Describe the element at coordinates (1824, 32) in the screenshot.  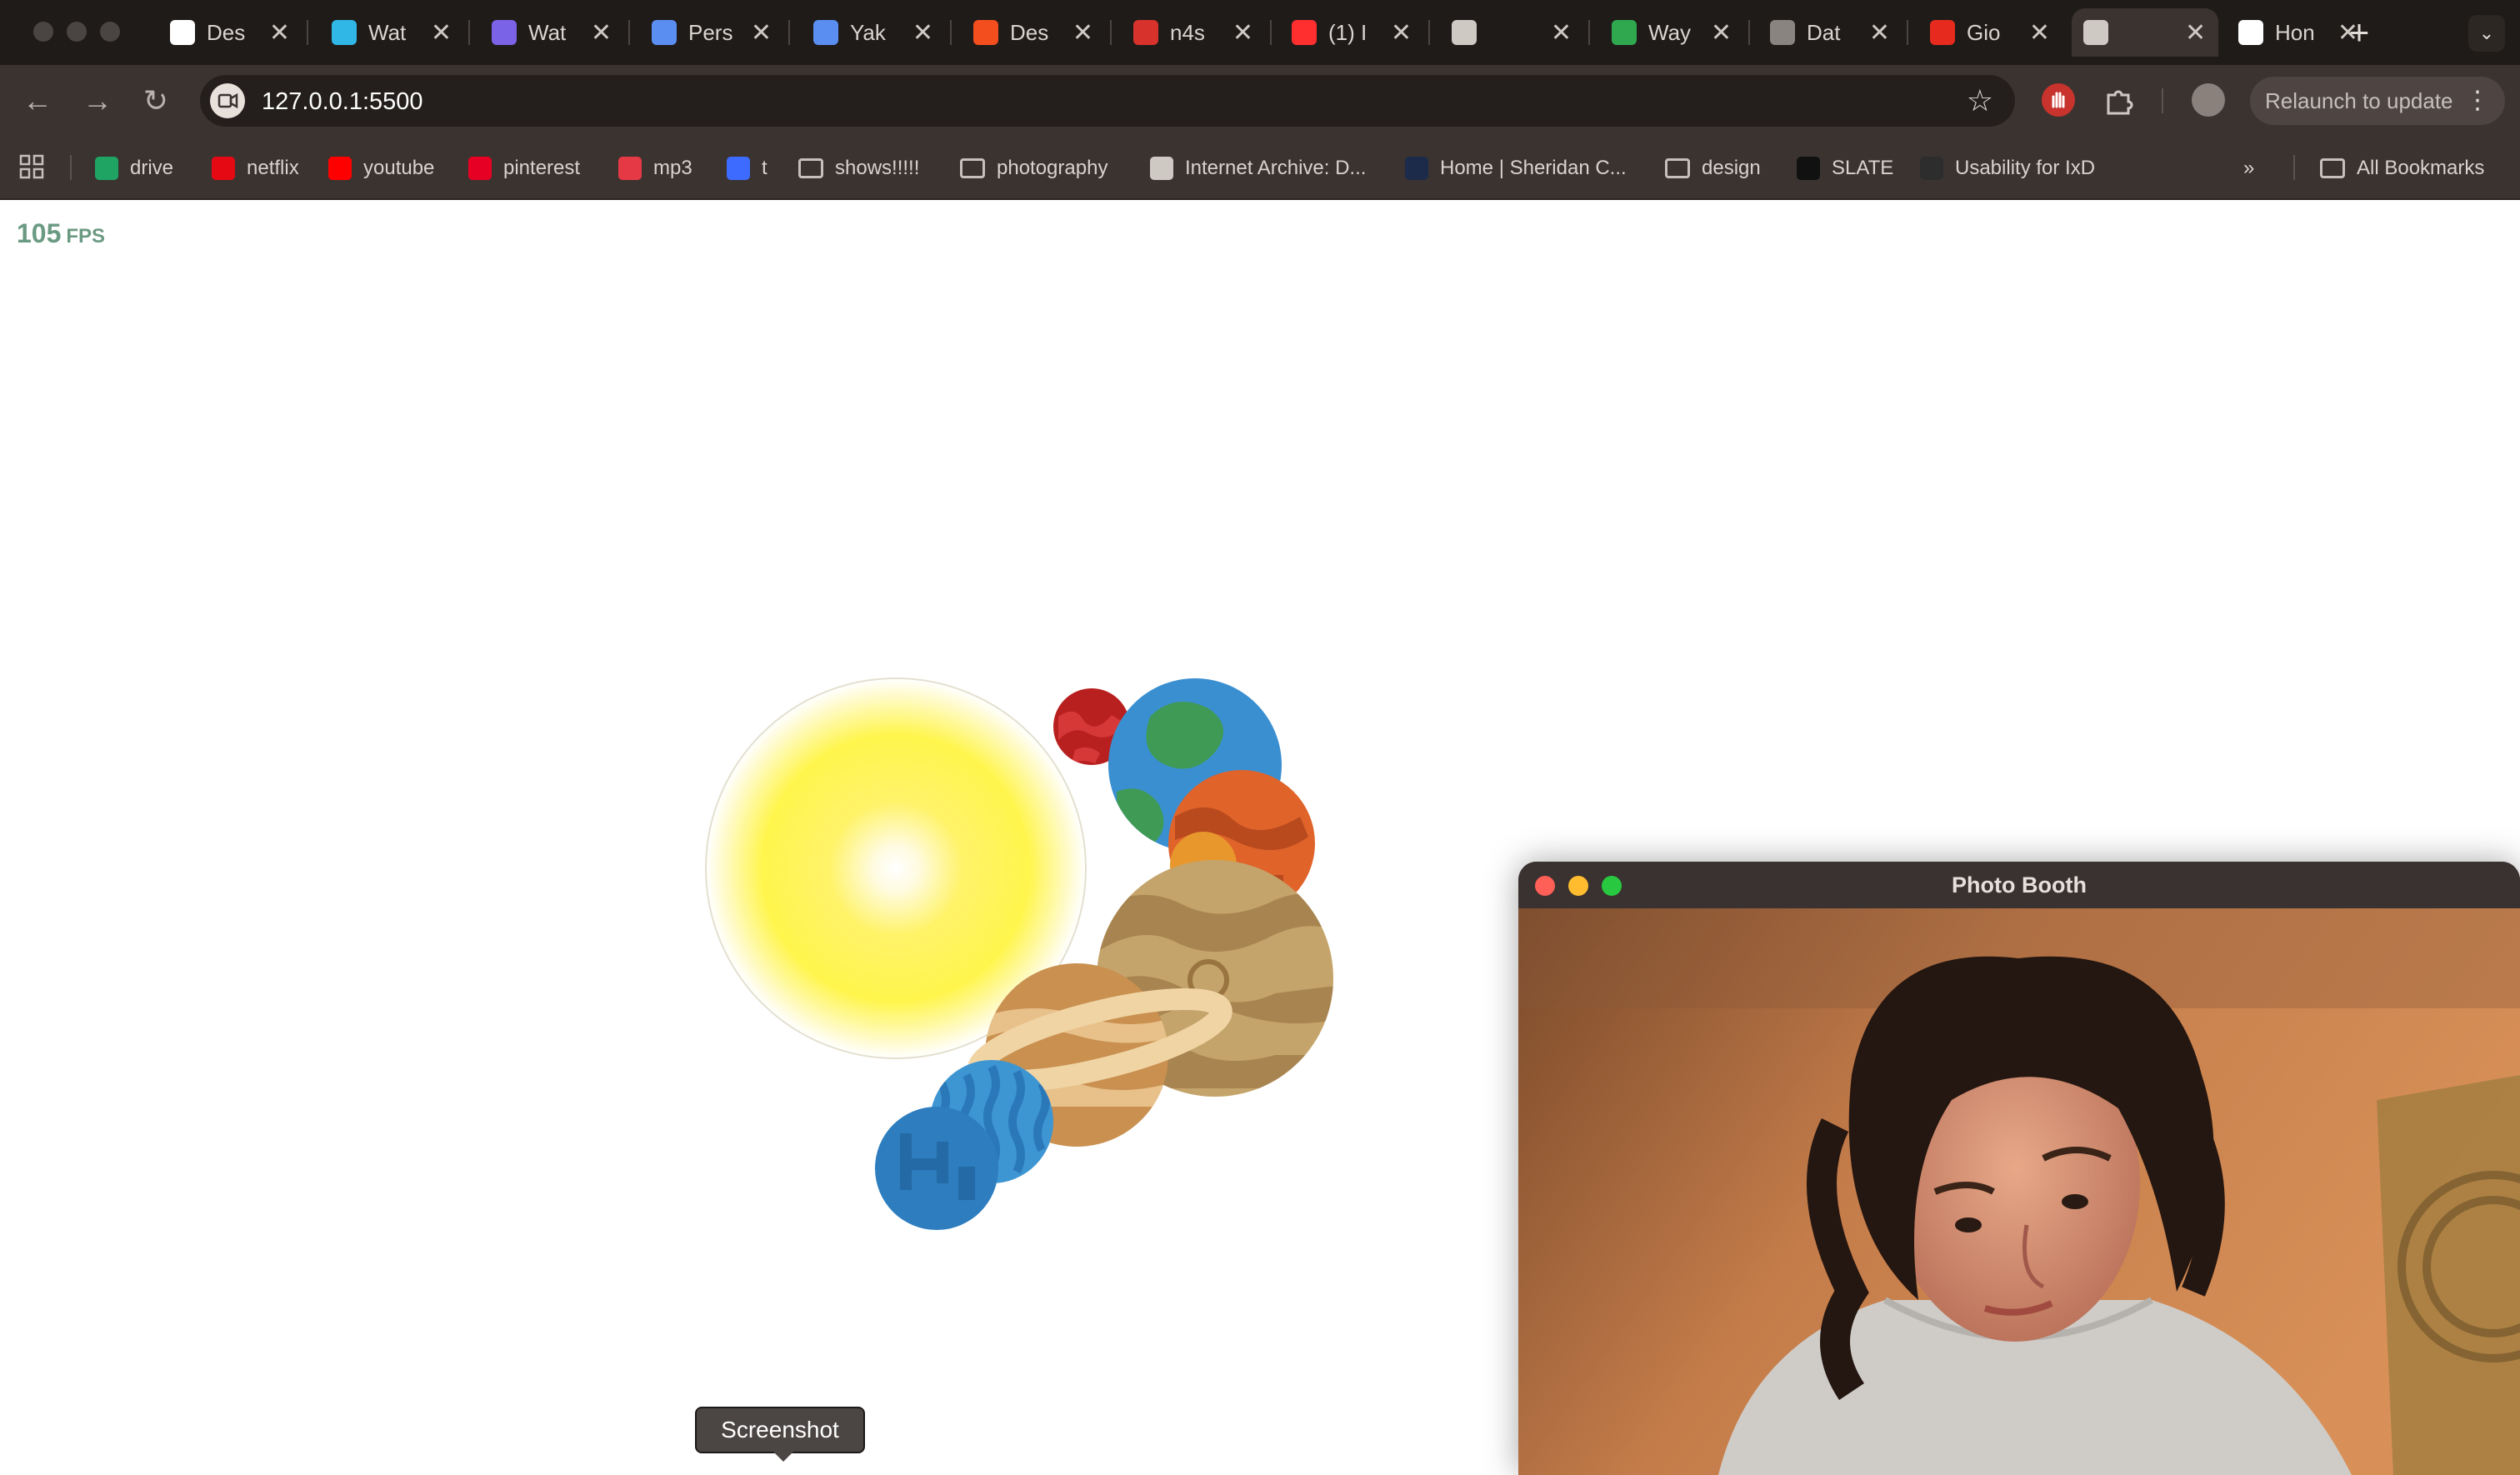
I see `tab-title: Dat` at that location.